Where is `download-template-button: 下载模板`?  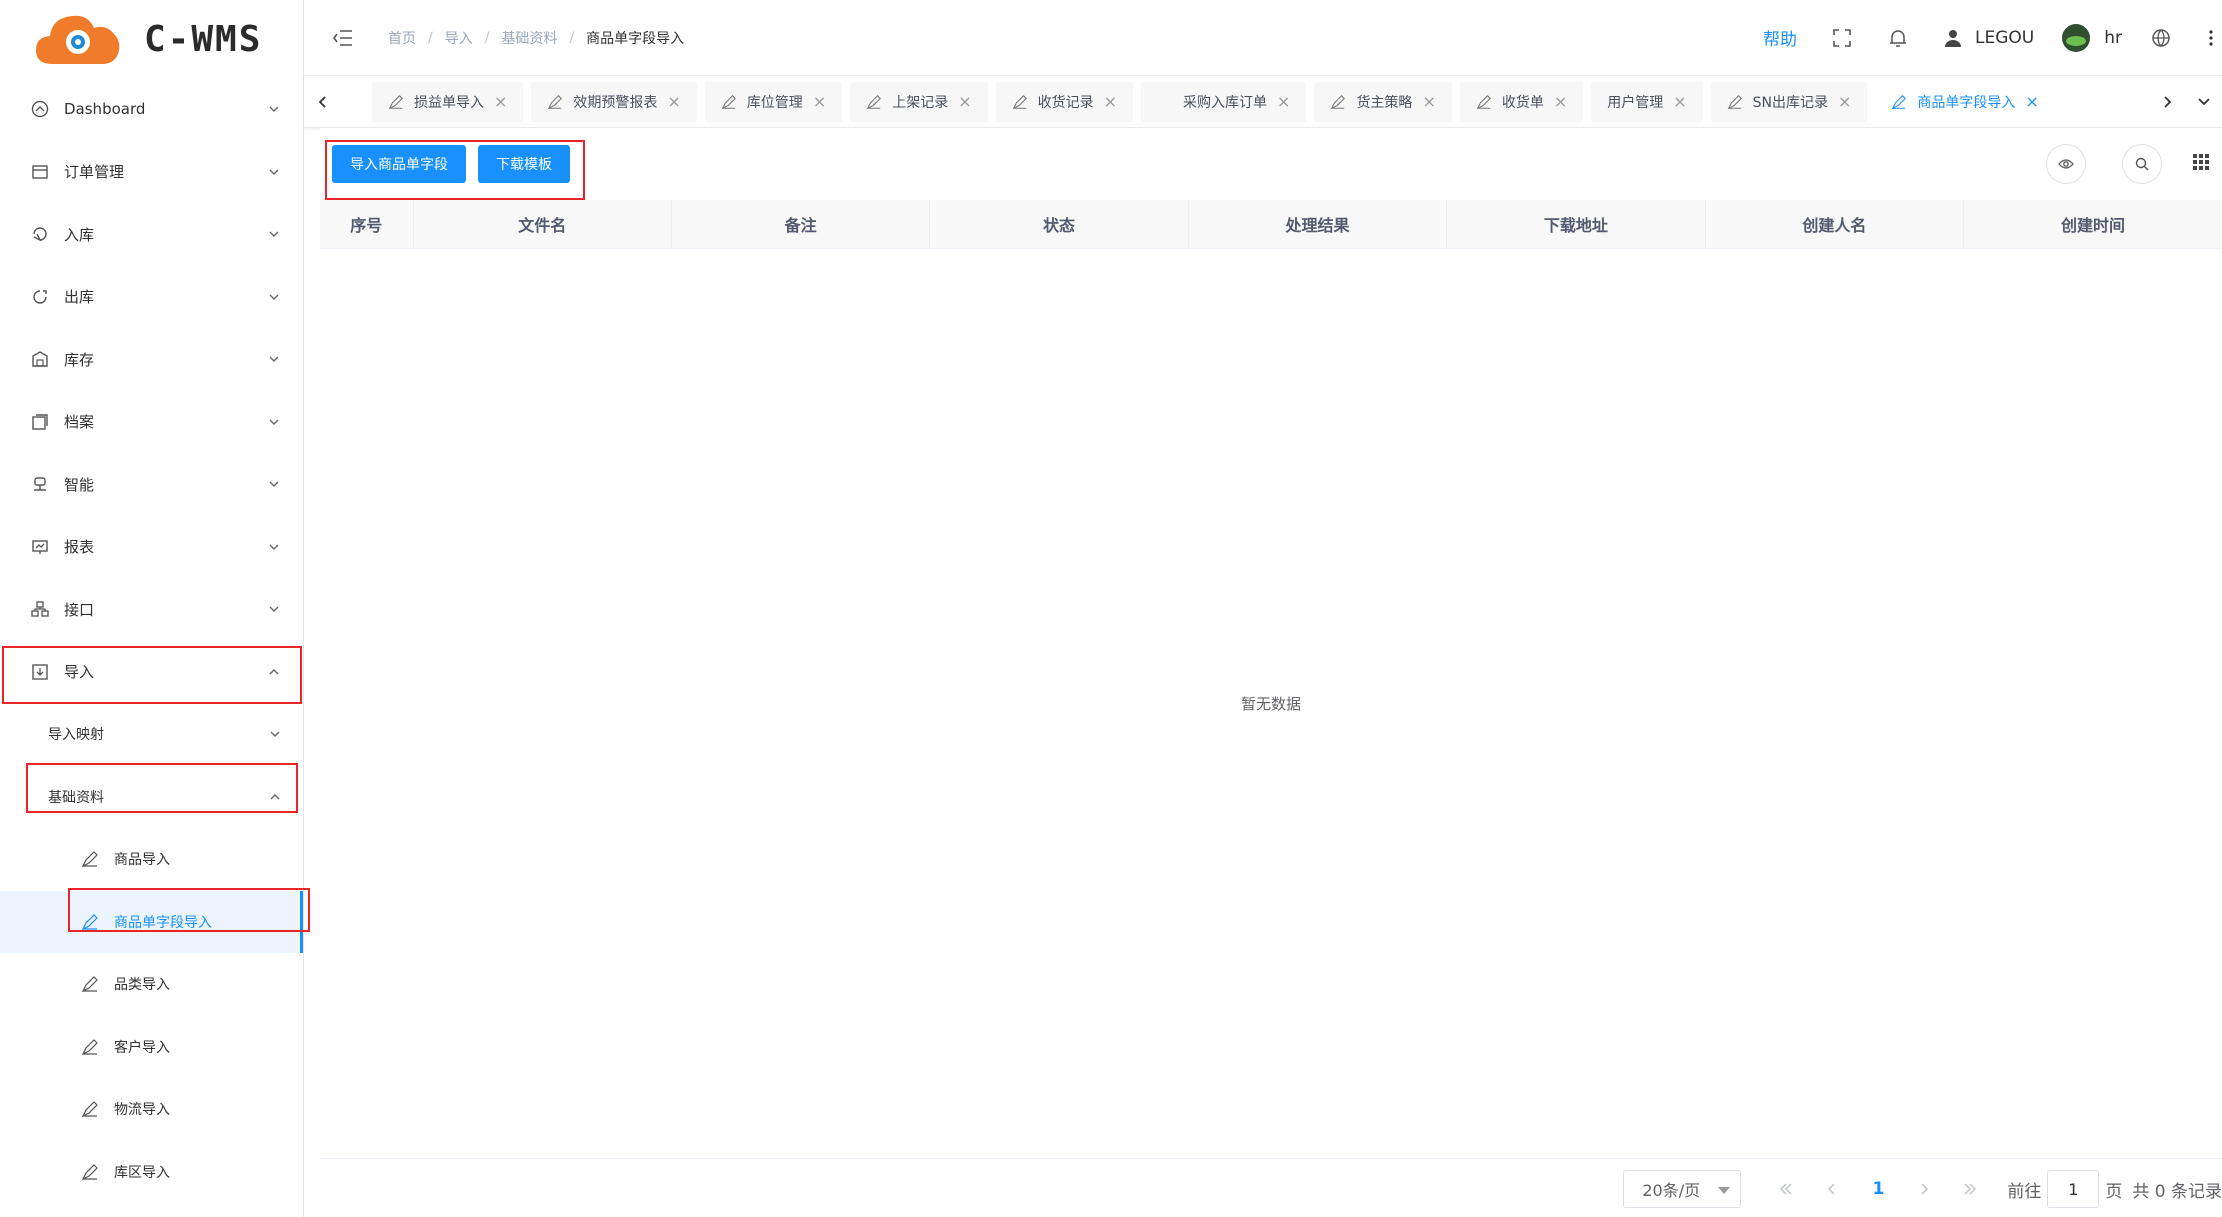 download-template-button: 下载模板 is located at coordinates (524, 164).